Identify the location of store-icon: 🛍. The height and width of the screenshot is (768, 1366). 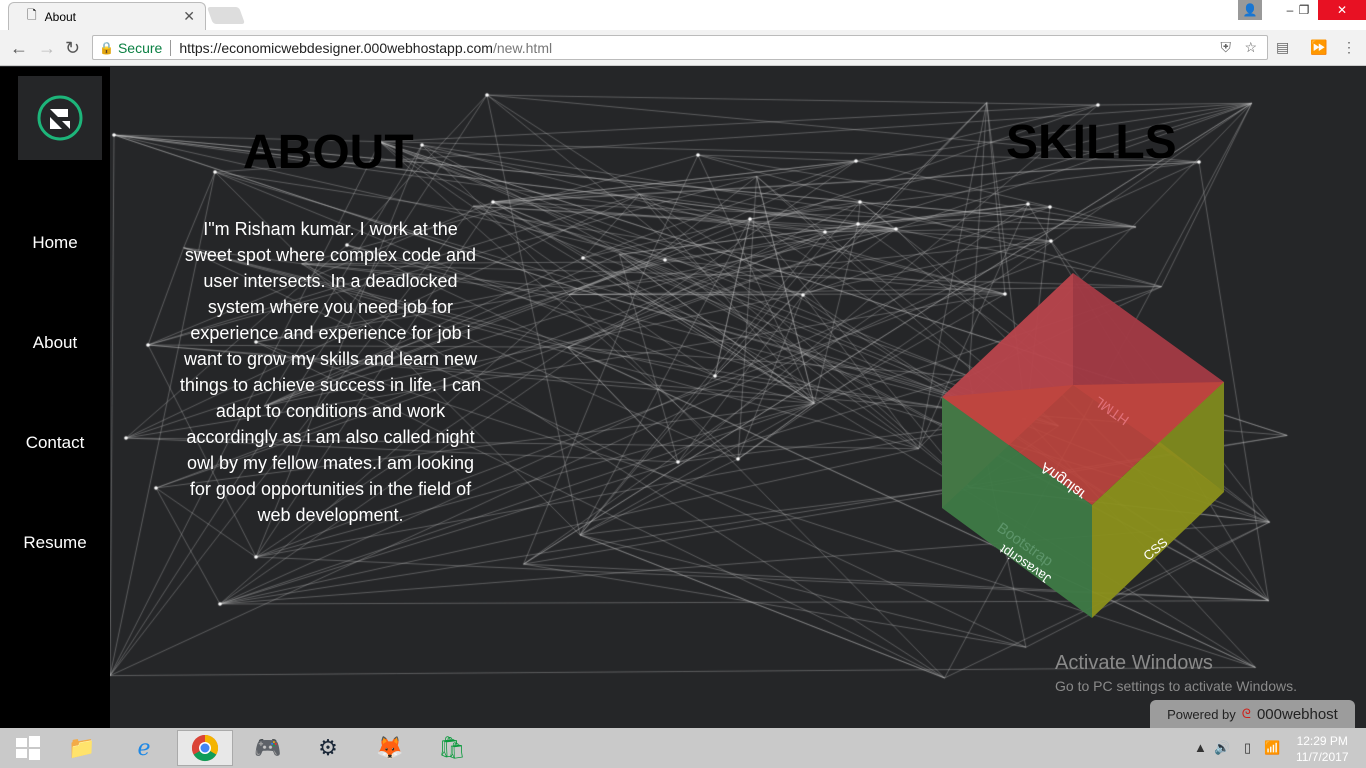
(452, 748).